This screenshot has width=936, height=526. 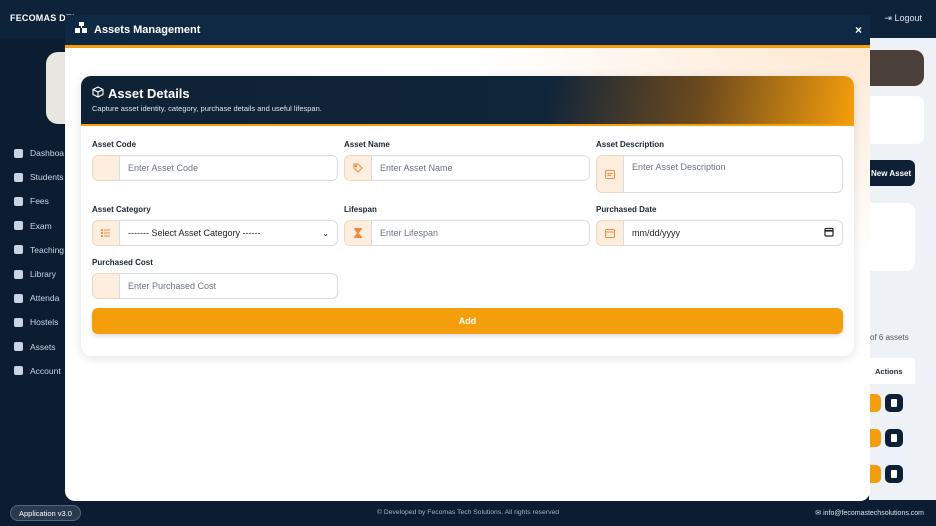 I want to click on lifespan-label: Lifespan, so click(x=360, y=209).